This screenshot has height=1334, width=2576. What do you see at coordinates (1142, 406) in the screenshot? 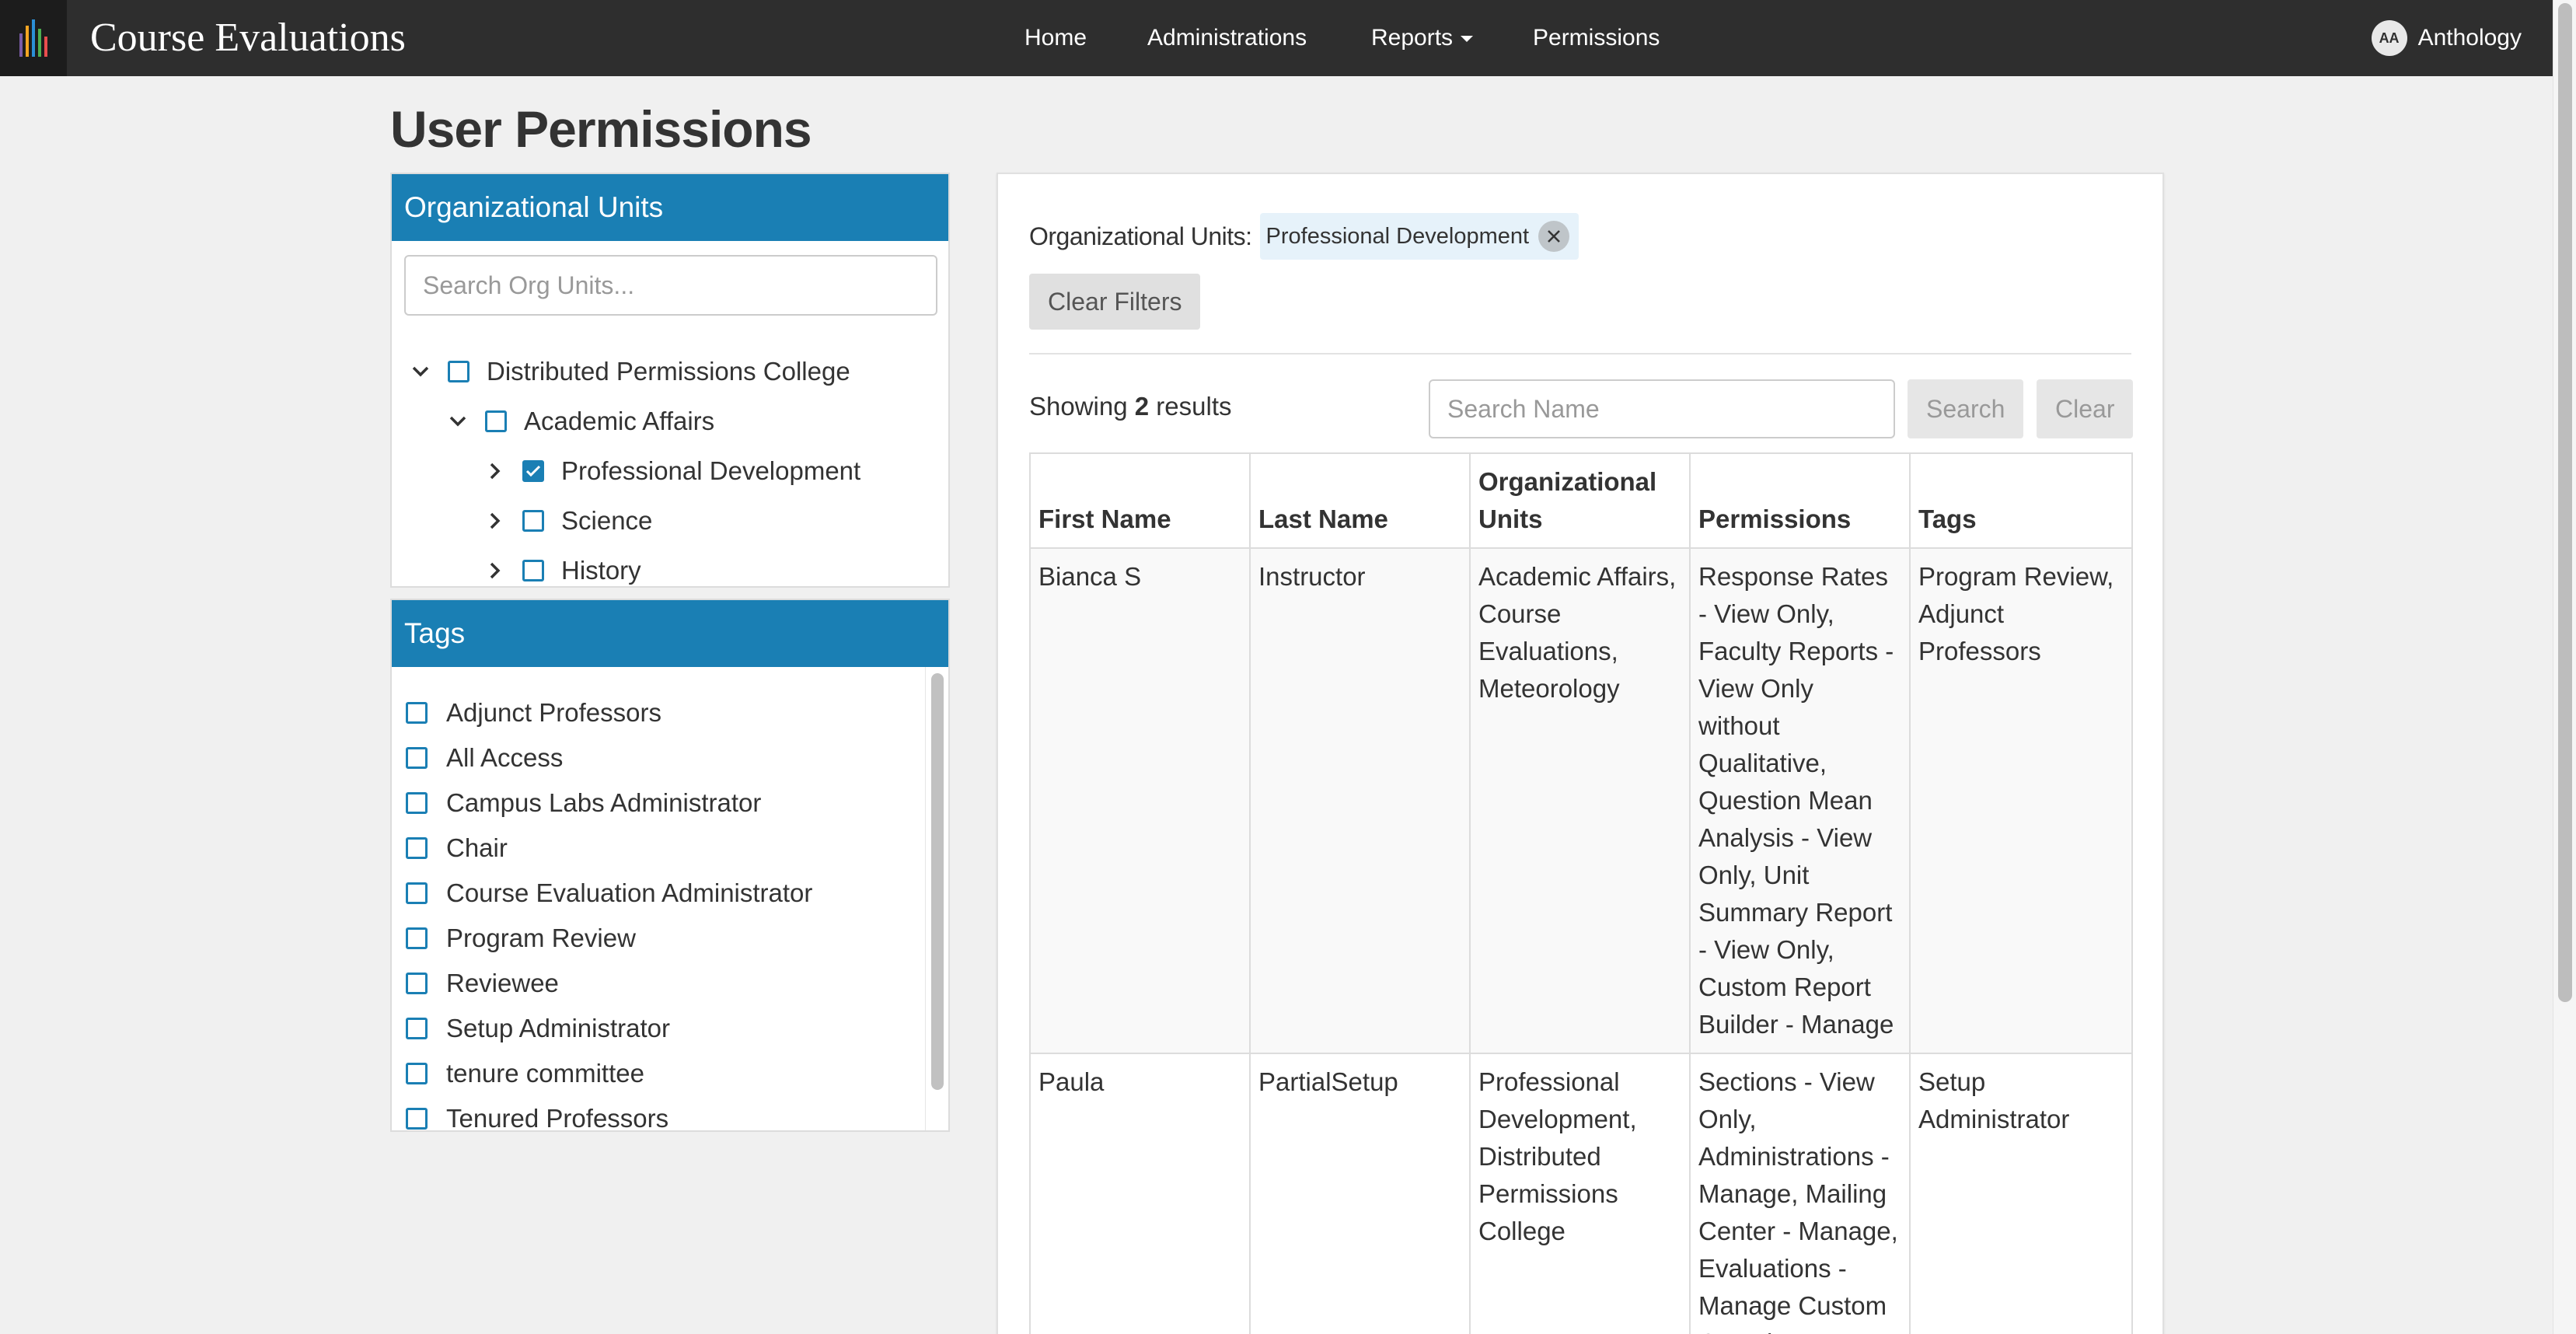
I see `results-count-number: 2` at bounding box center [1142, 406].